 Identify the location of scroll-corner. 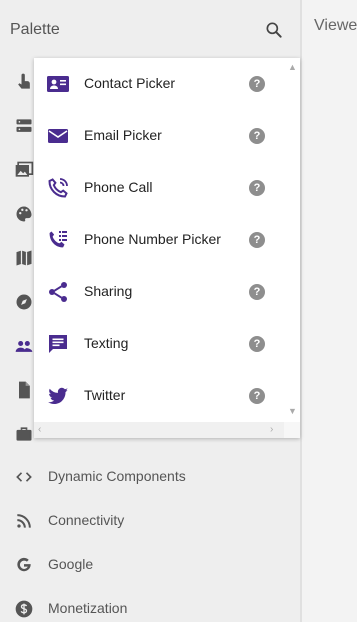
(292, 430).